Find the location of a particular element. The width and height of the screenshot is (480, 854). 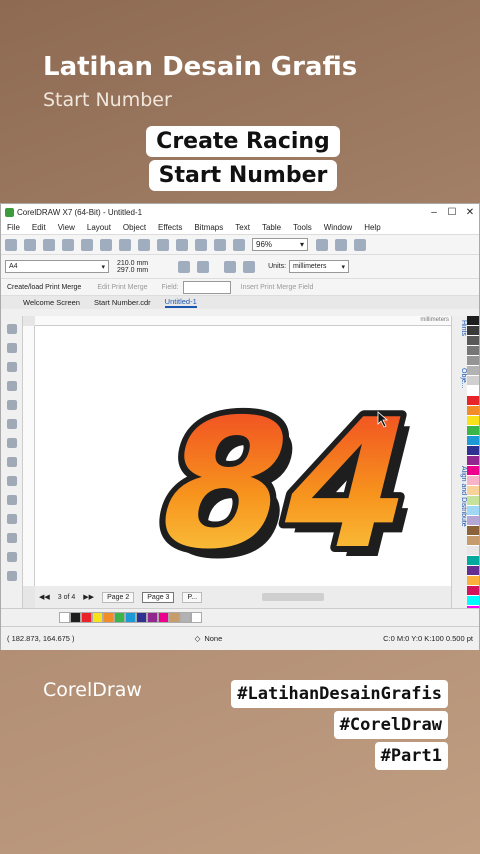

units-dropdown: millimeters ▾ is located at coordinates (319, 266).